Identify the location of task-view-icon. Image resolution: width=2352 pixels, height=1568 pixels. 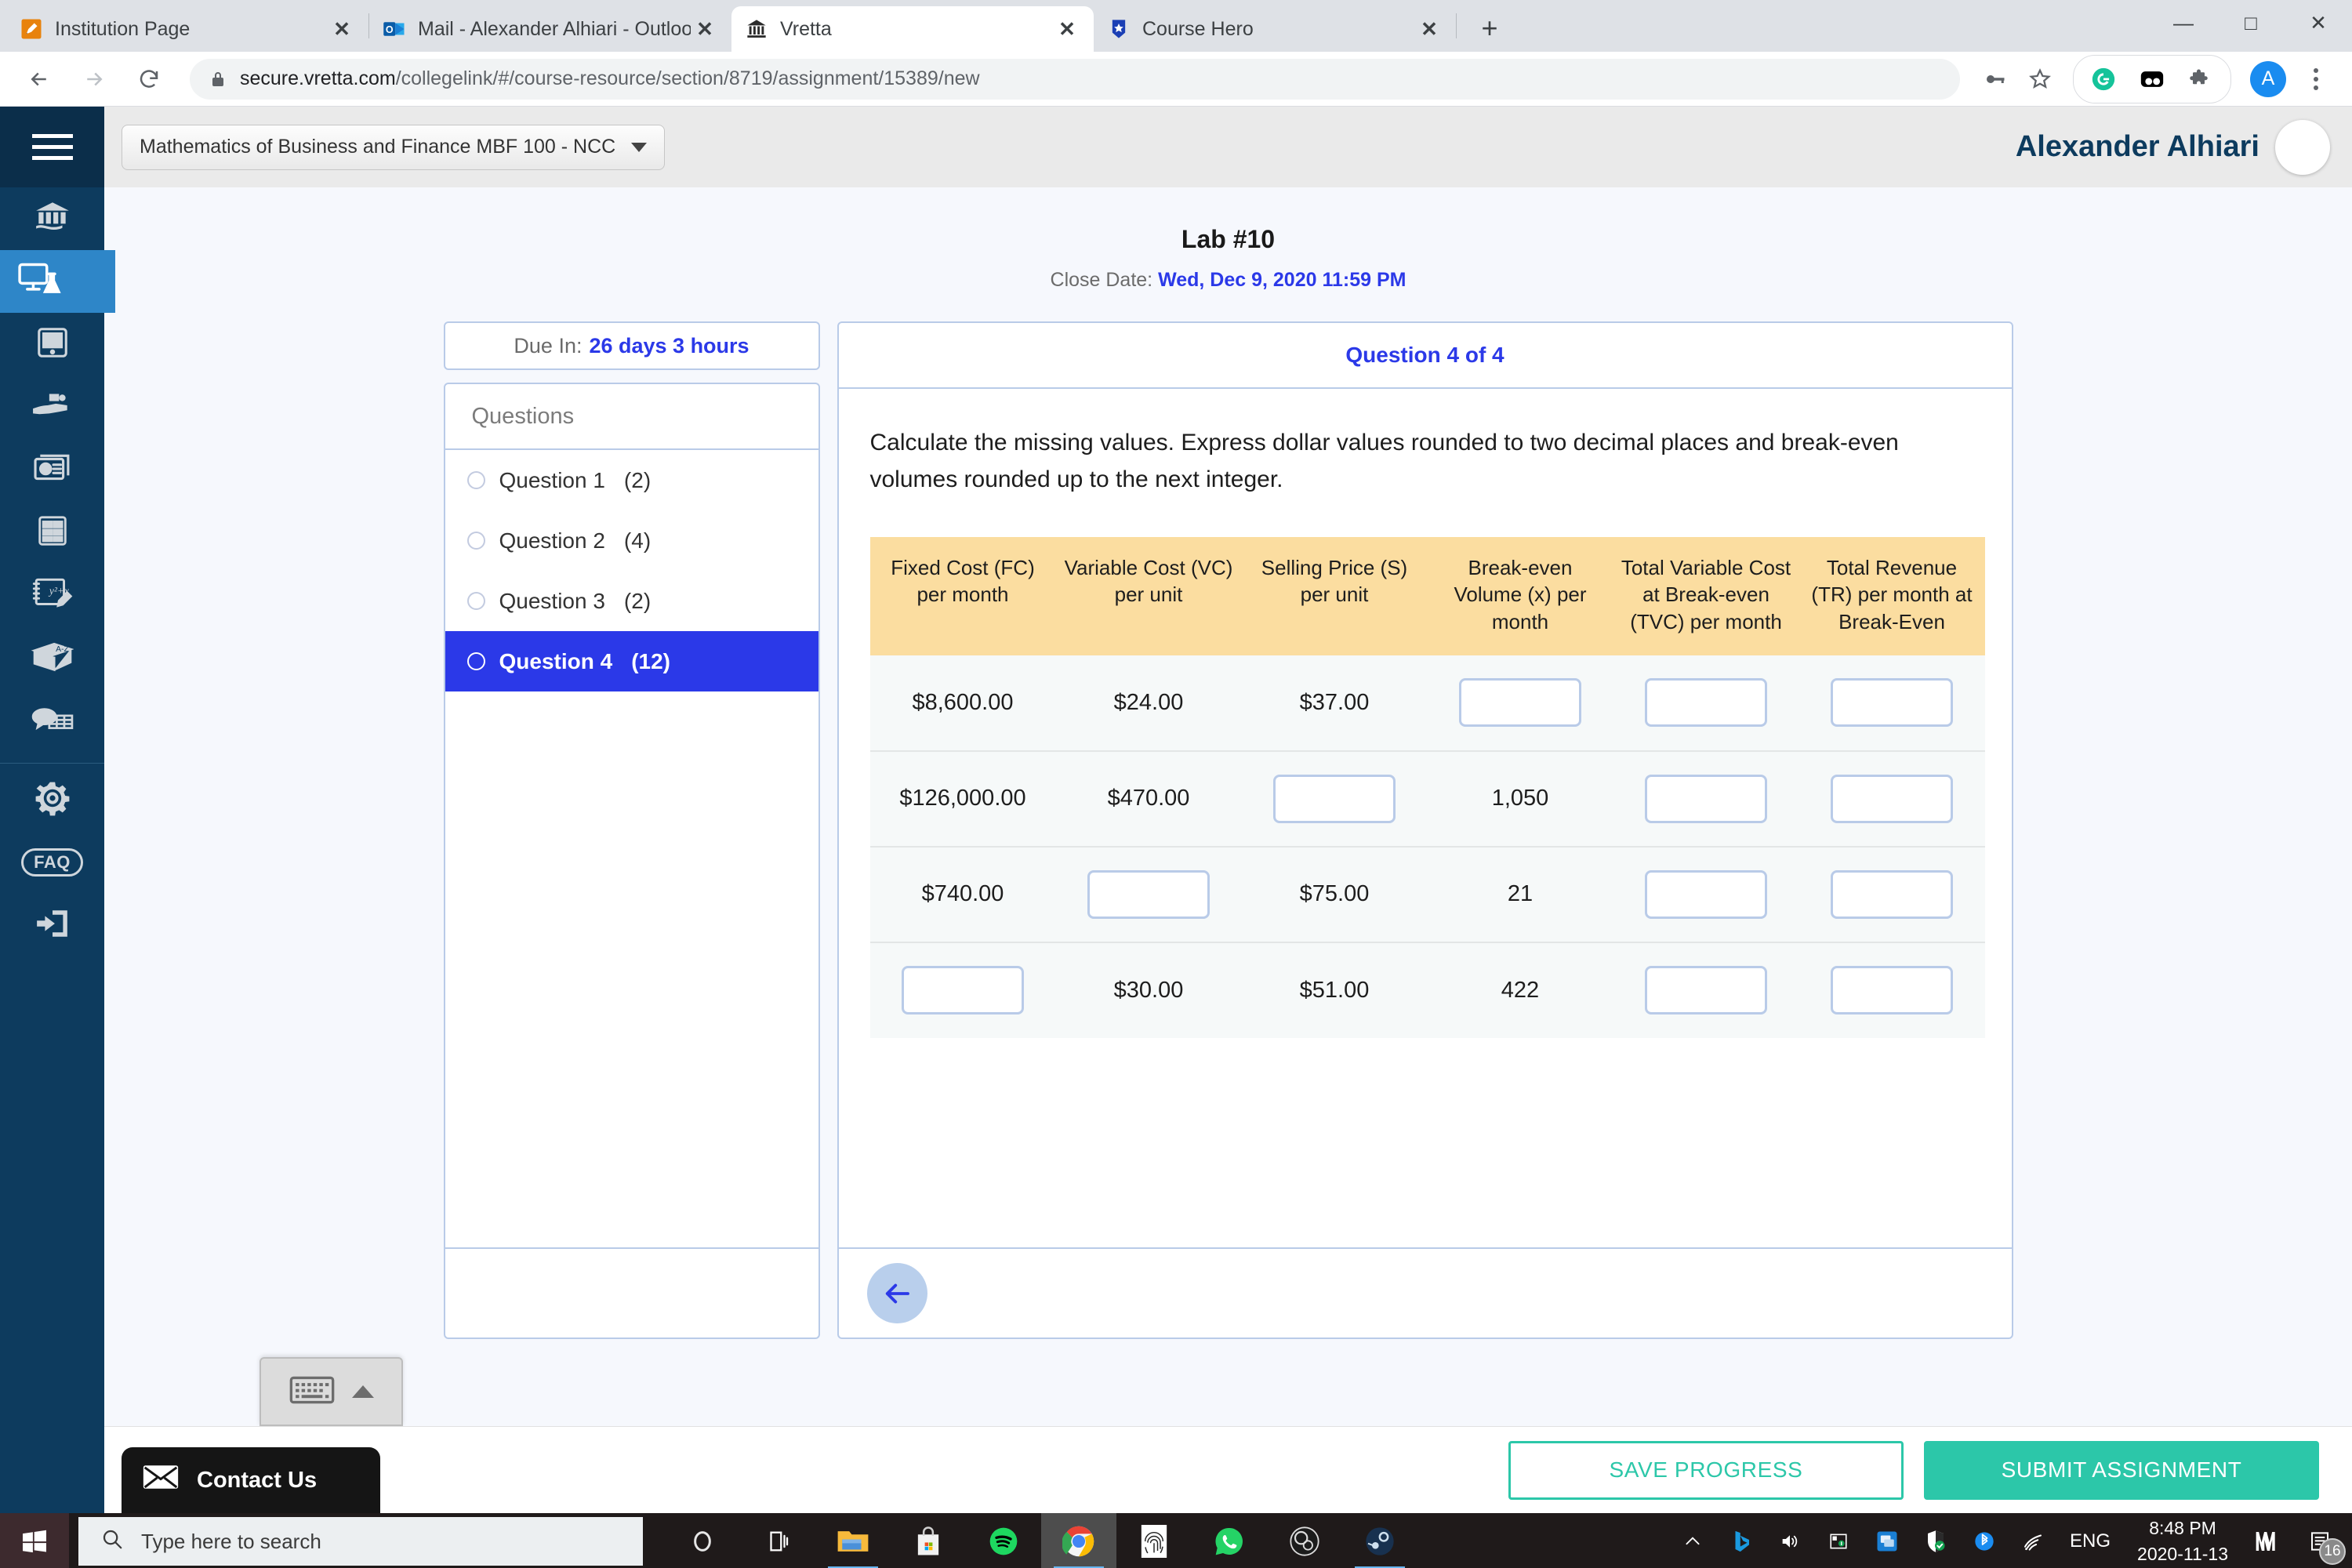
(777, 1540).